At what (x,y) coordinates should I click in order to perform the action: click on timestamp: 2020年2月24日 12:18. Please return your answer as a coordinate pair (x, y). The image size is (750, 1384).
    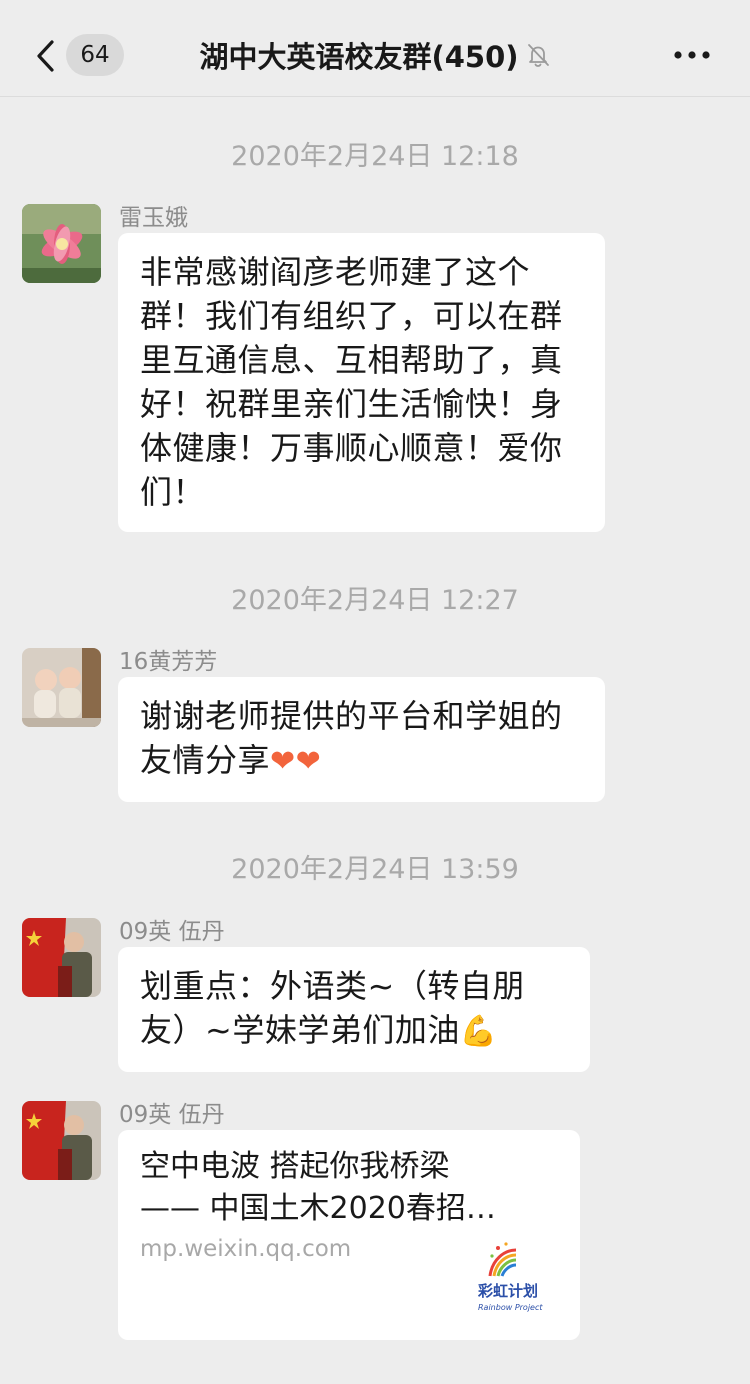
    Looking at the image, I should click on (375, 156).